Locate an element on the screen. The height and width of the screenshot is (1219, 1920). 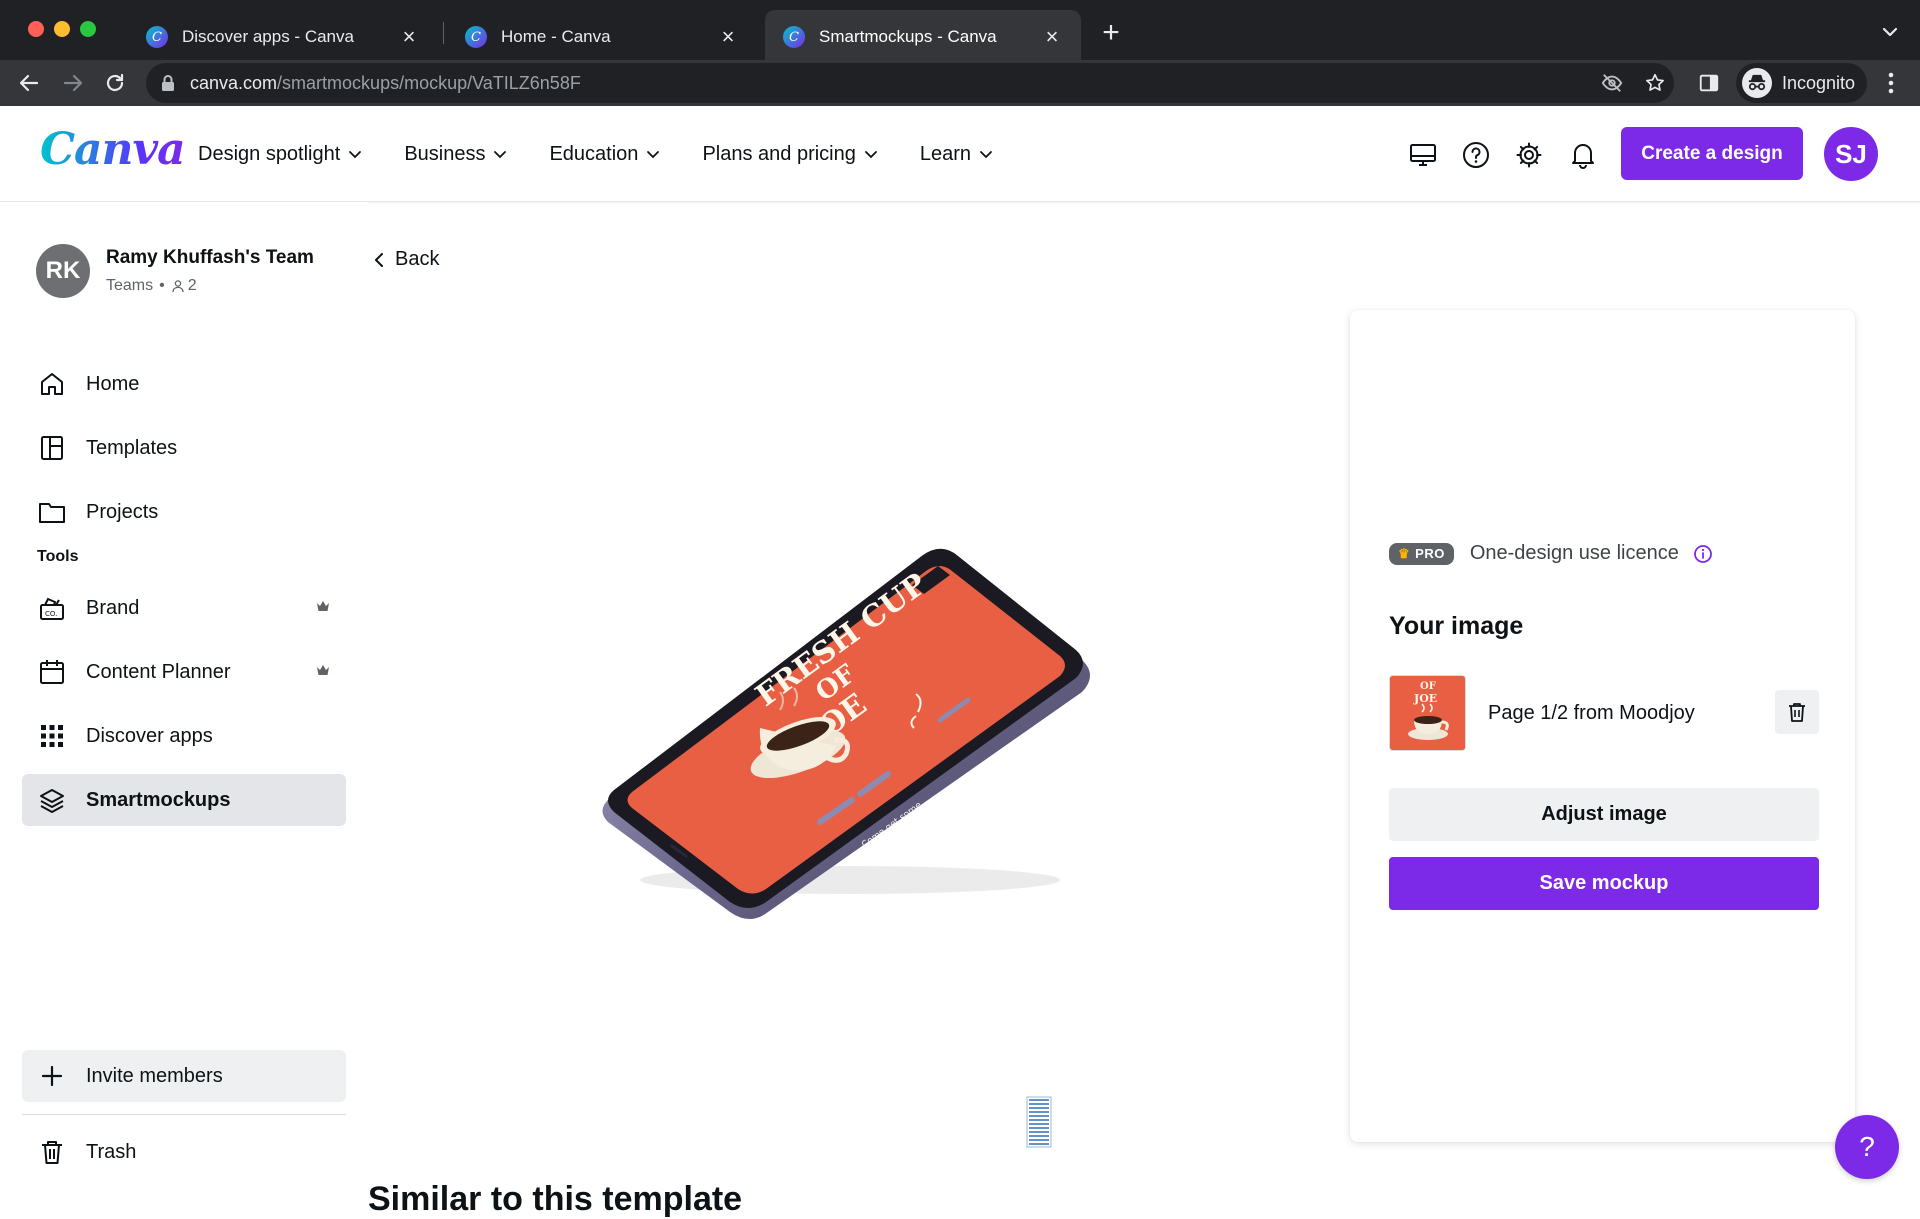
incognito-label: Incognito is located at coordinates (1819, 82).